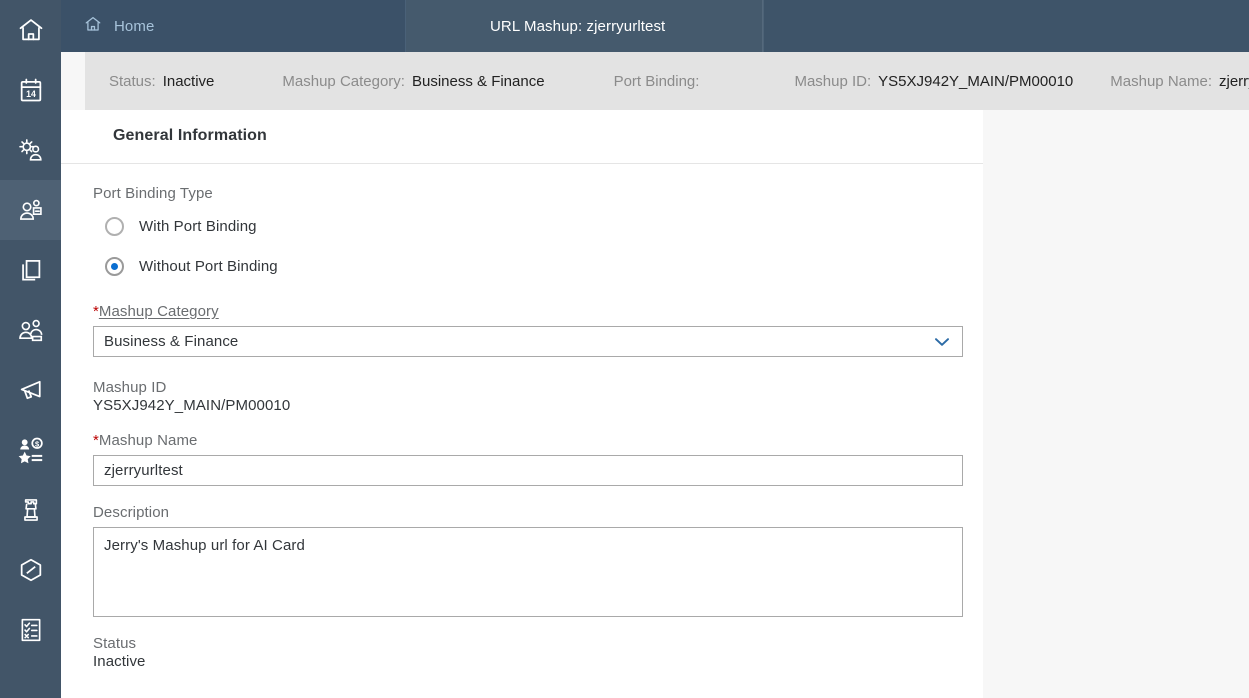 The height and width of the screenshot is (698, 1249). I want to click on header-field-status: Status: Inactive, so click(161, 81).